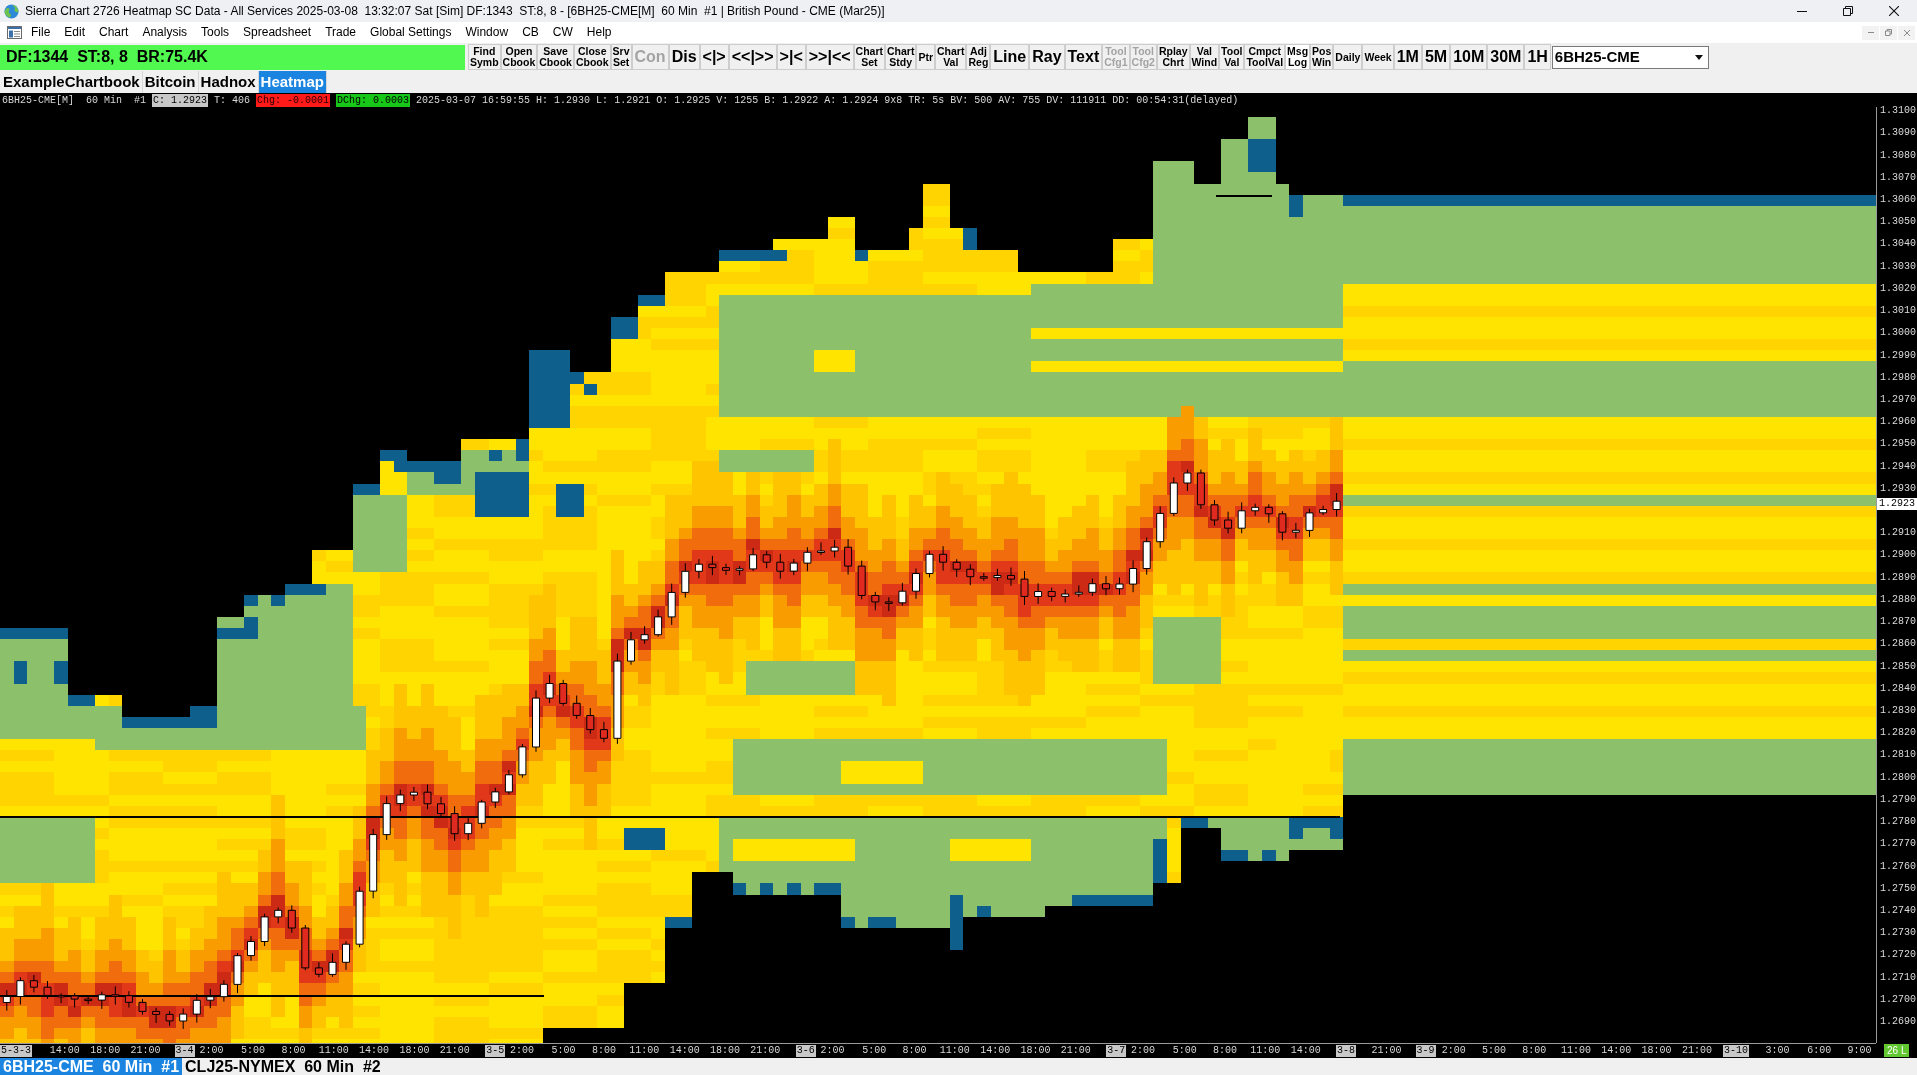  What do you see at coordinates (484, 57) in the screenshot?
I see `toolbar-button: Find Symb` at bounding box center [484, 57].